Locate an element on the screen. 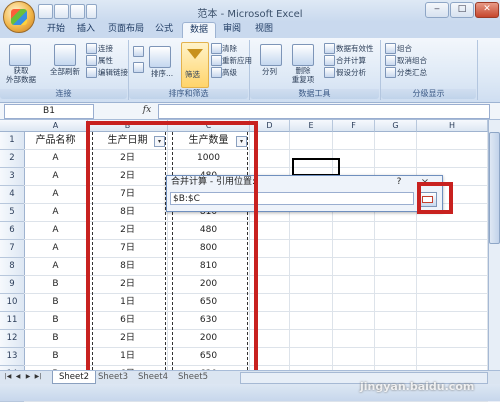 Image resolution: width=500 pixels, height=402 pixels. insert-function-icon: fx is located at coordinates (147, 110).